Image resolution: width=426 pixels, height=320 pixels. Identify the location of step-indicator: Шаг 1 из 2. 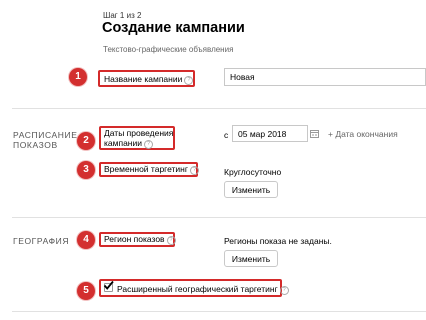
(122, 15).